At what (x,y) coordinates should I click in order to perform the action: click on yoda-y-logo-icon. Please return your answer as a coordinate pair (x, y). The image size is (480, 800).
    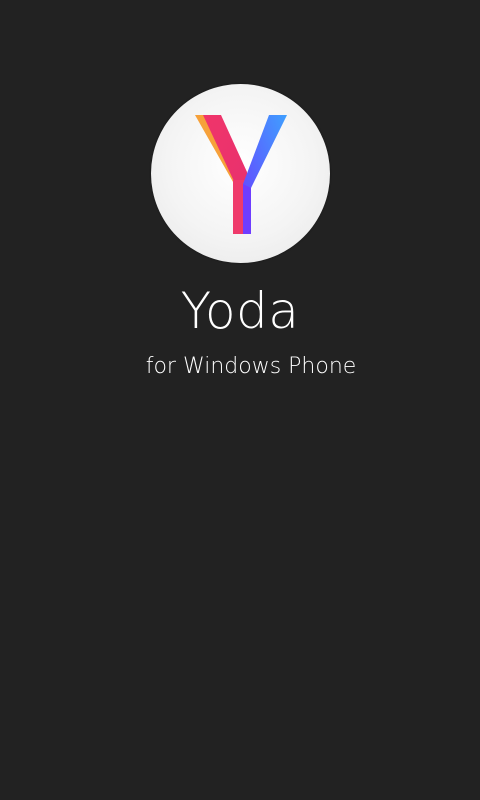
    Looking at the image, I should click on (241, 174).